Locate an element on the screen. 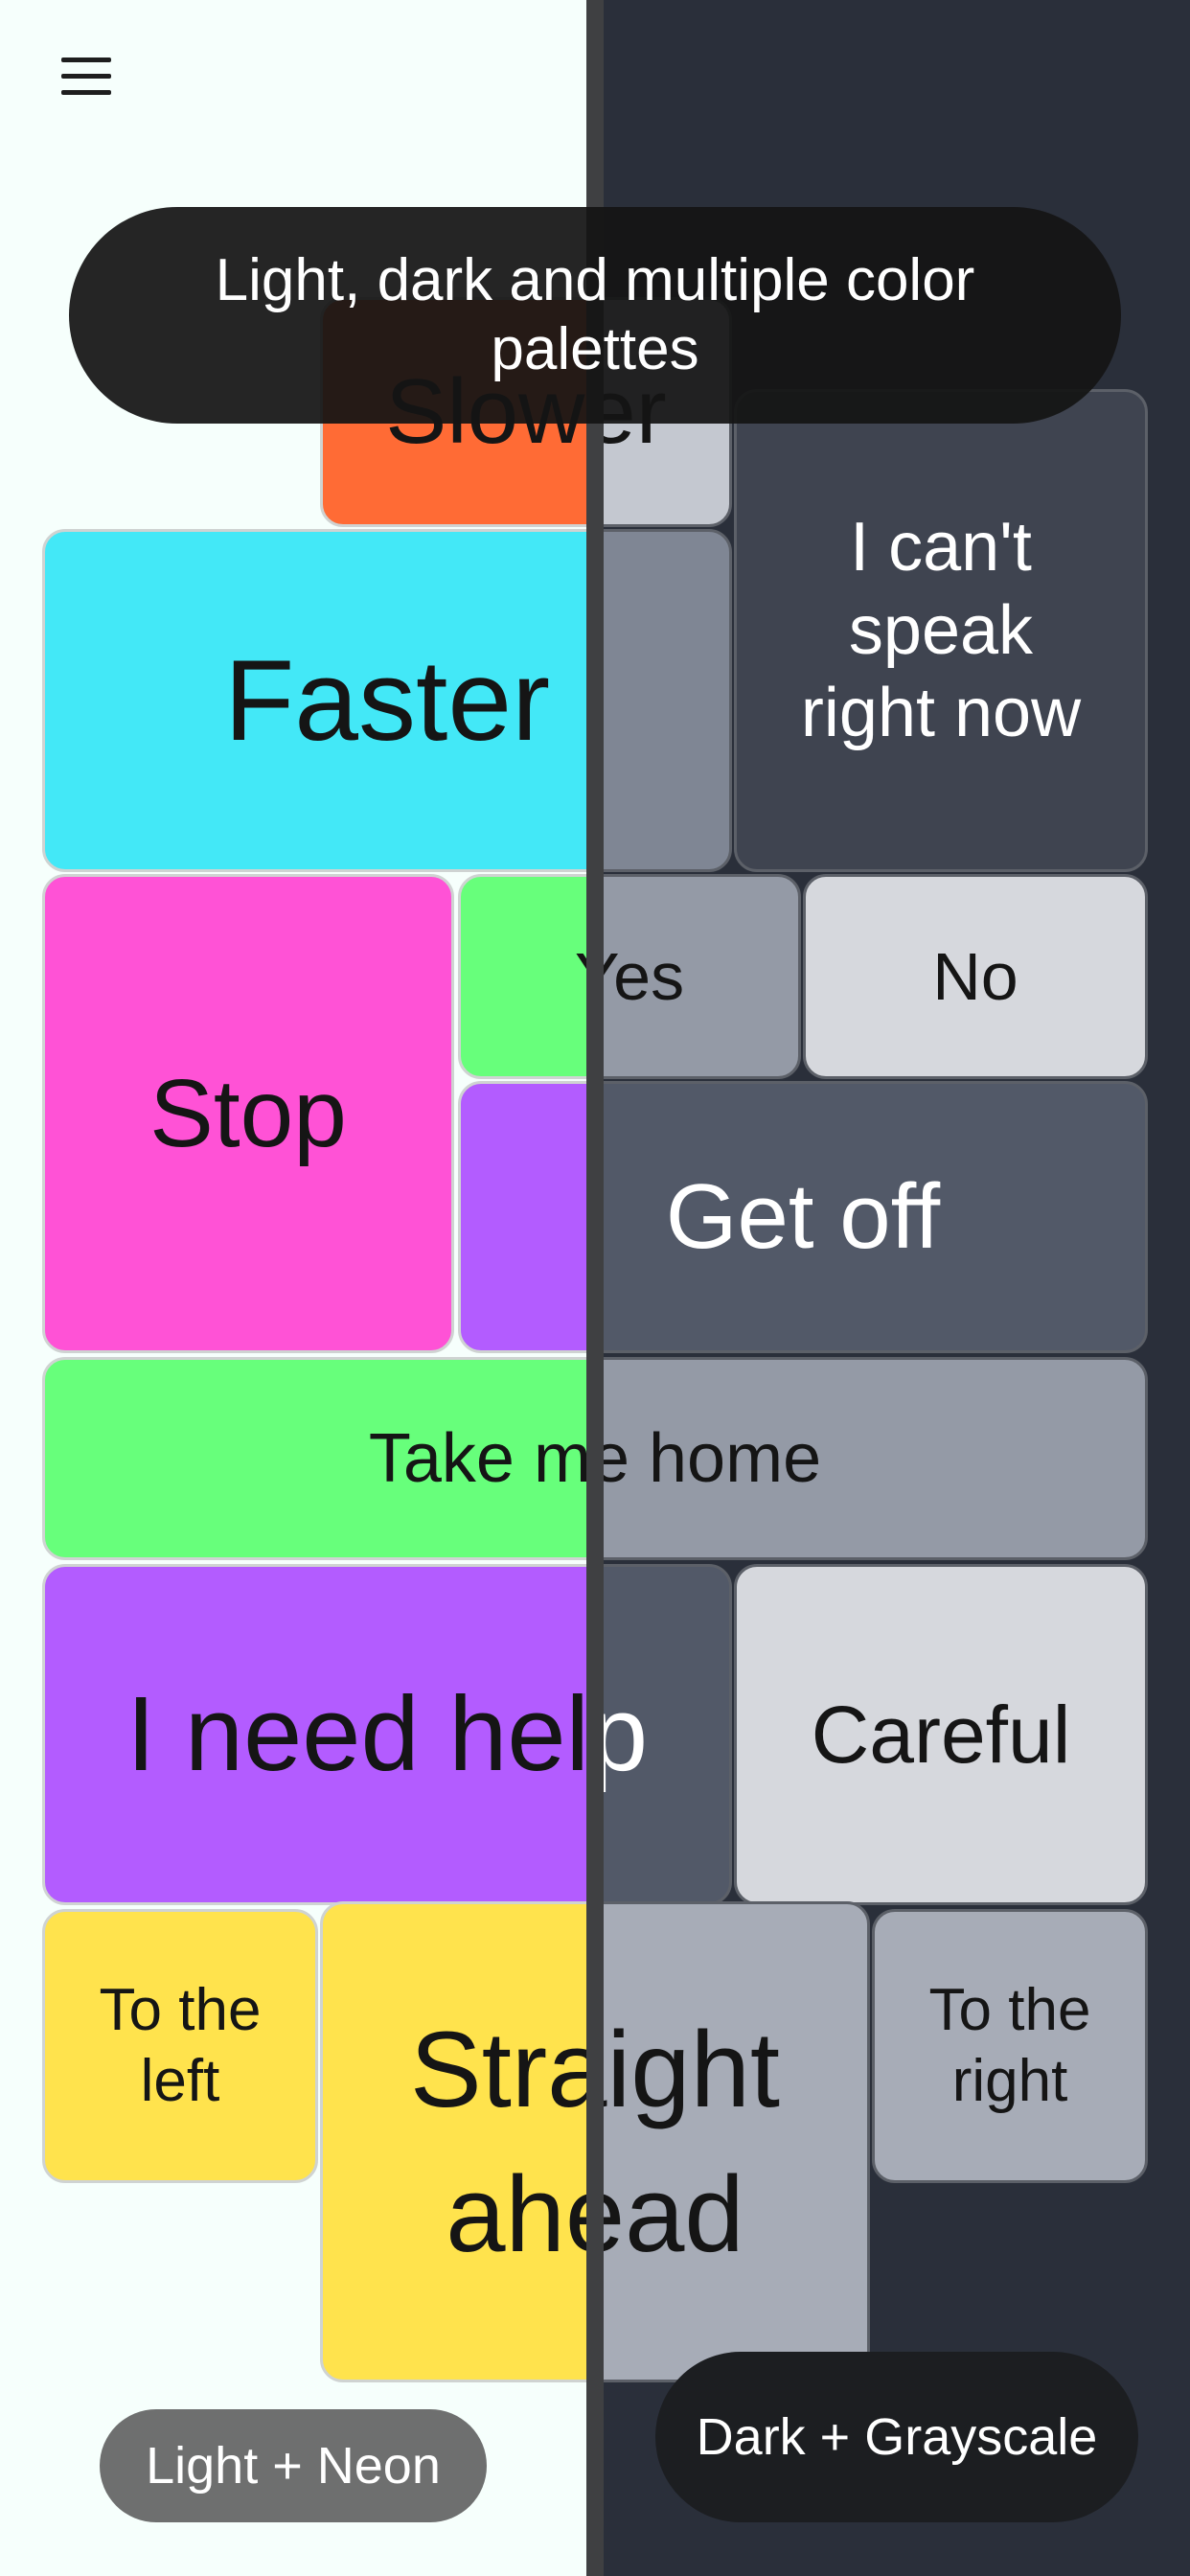 This screenshot has width=1190, height=2576. dark-grayscale-palette-button: Dark + Grayscale is located at coordinates (897, 2437).